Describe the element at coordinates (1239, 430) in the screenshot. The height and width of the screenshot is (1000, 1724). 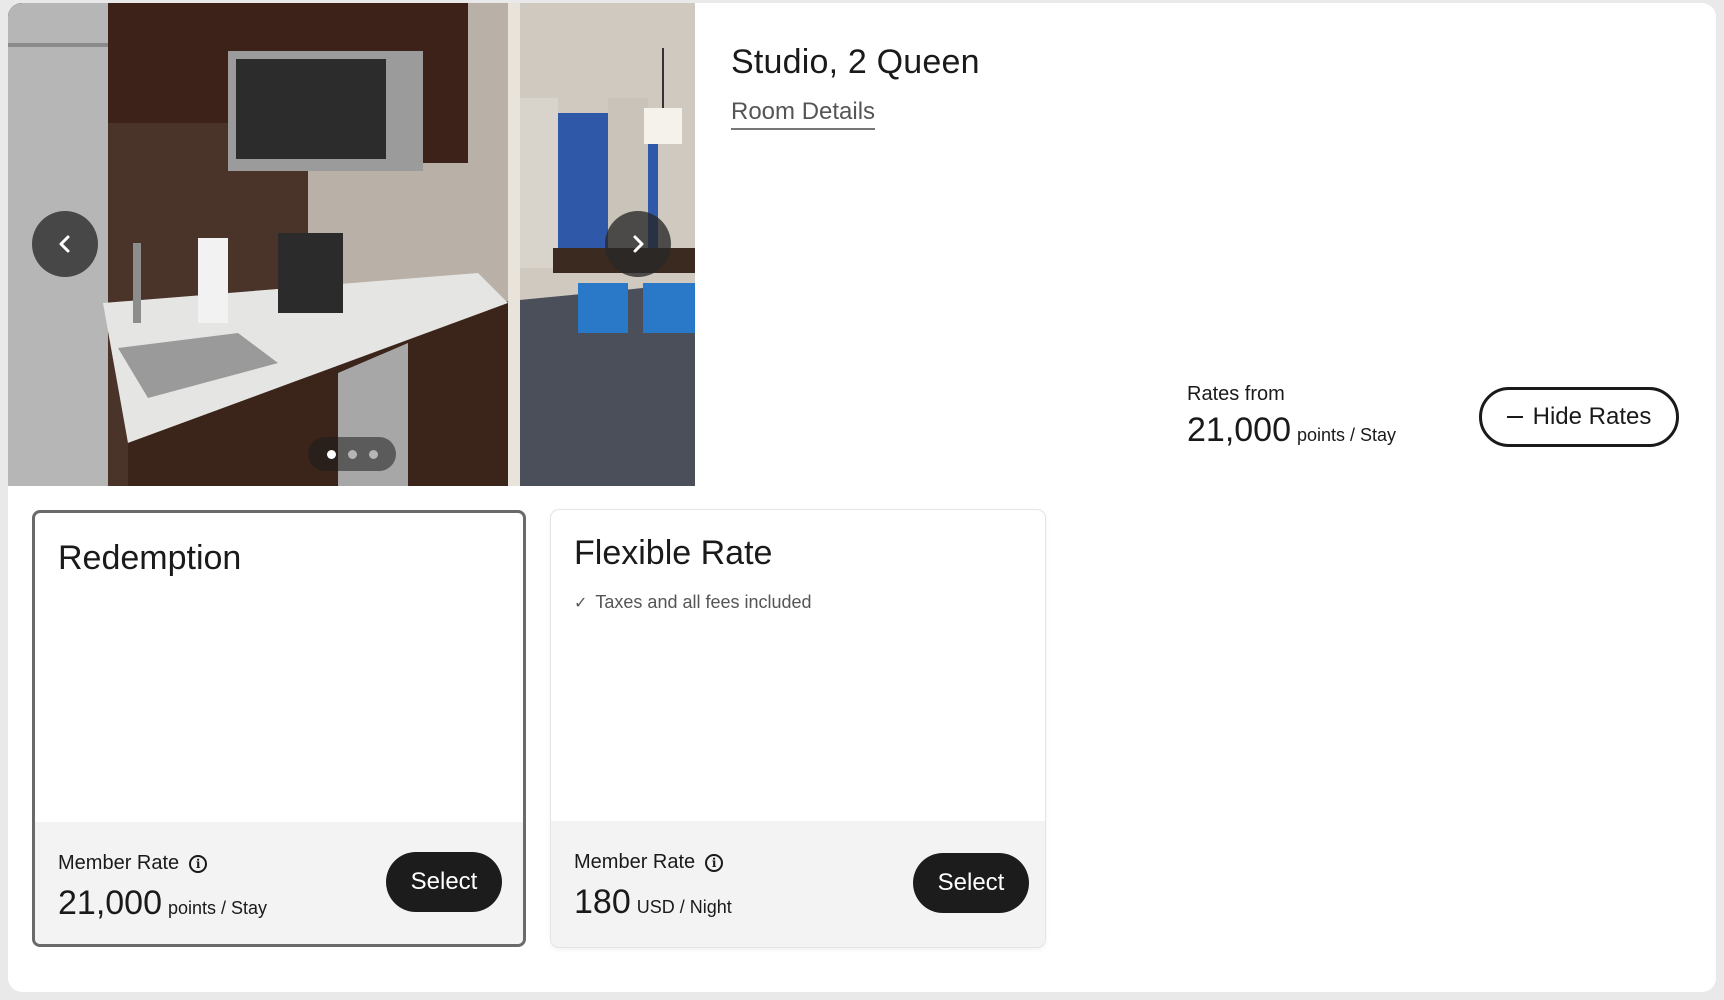
I see `rates-from-amount: 21,000` at that location.